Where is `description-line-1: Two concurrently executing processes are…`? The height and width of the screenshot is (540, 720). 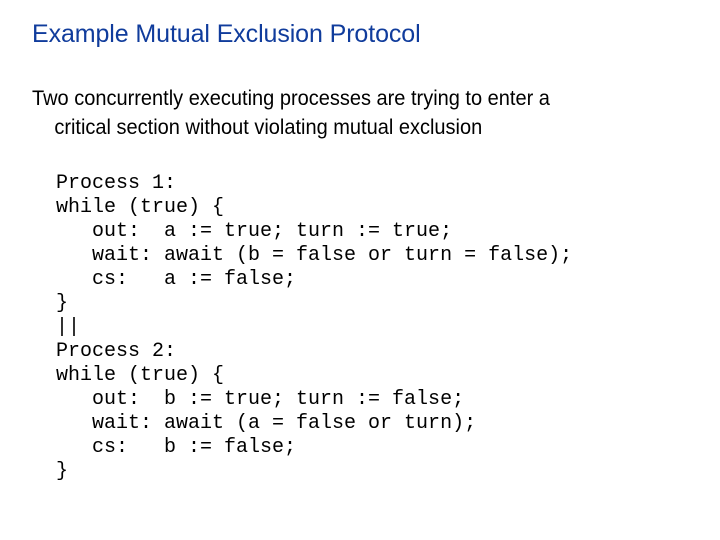
description-line-1: Two concurrently executing processes are… is located at coordinates (291, 98).